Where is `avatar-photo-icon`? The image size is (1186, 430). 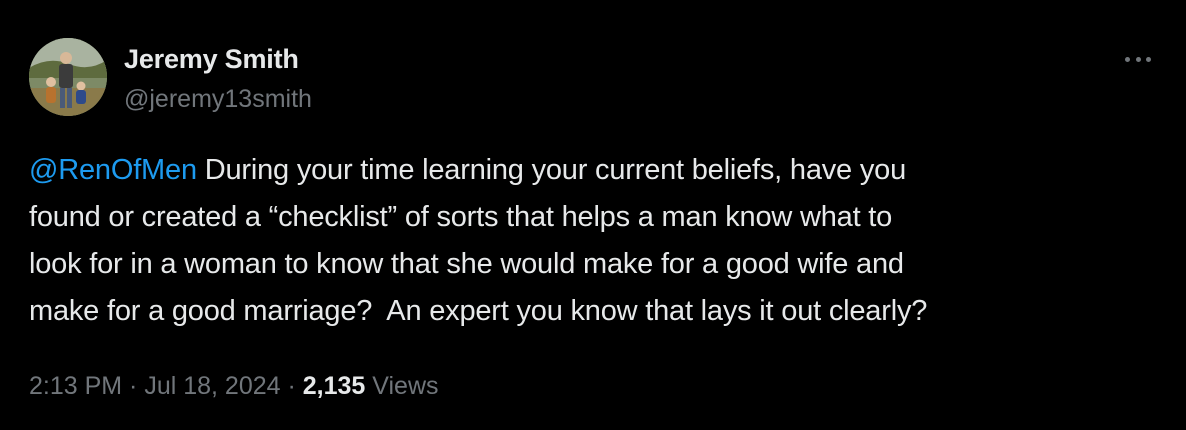 avatar-photo-icon is located at coordinates (68, 77).